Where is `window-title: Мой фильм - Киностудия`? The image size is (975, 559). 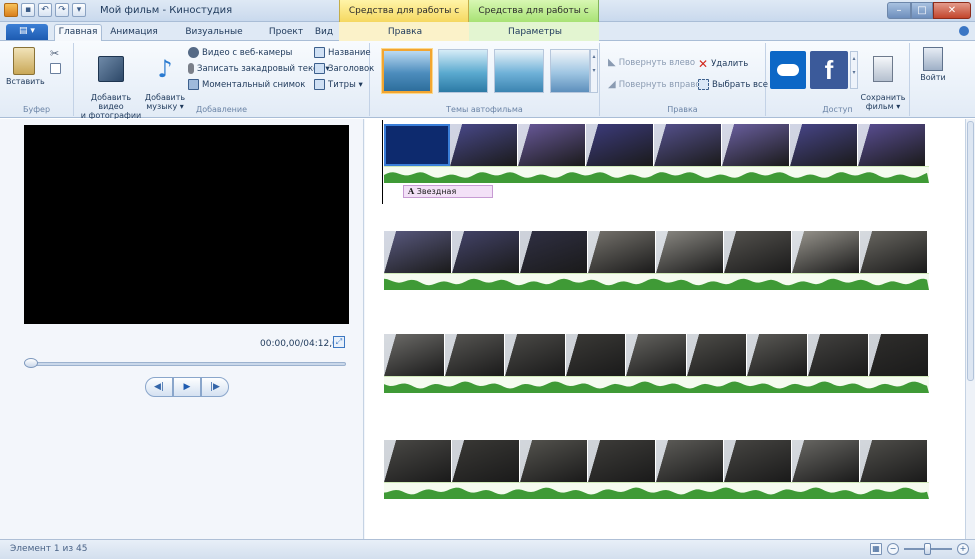
window-title: Мой фильм - Киностудия is located at coordinates (166, 10).